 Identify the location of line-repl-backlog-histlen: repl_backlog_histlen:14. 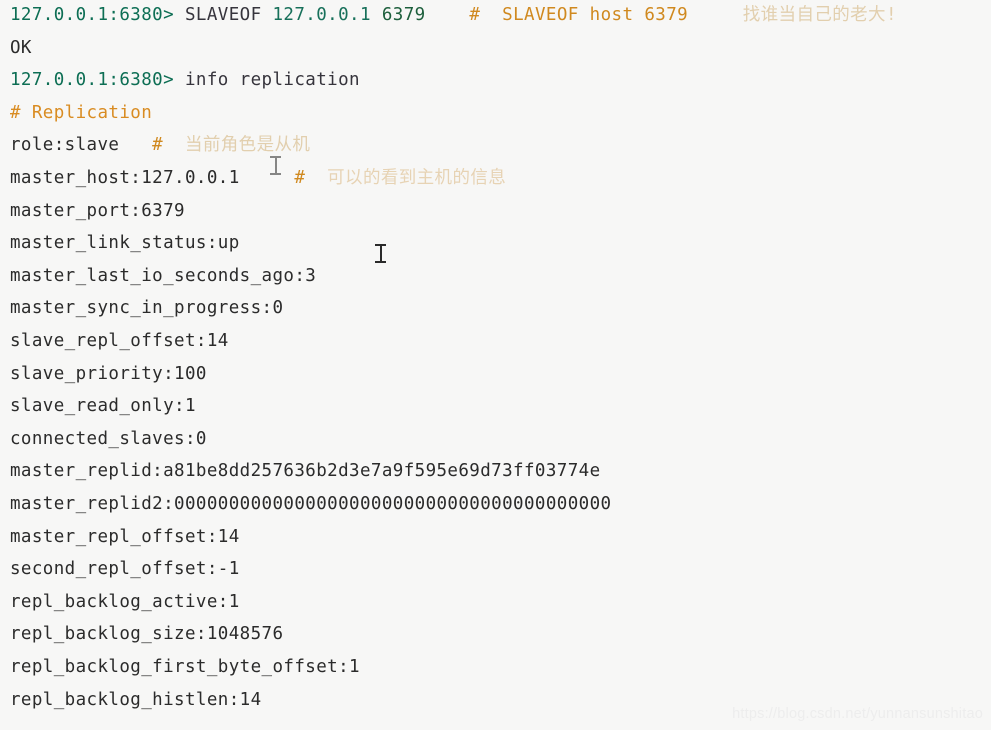
(136, 700).